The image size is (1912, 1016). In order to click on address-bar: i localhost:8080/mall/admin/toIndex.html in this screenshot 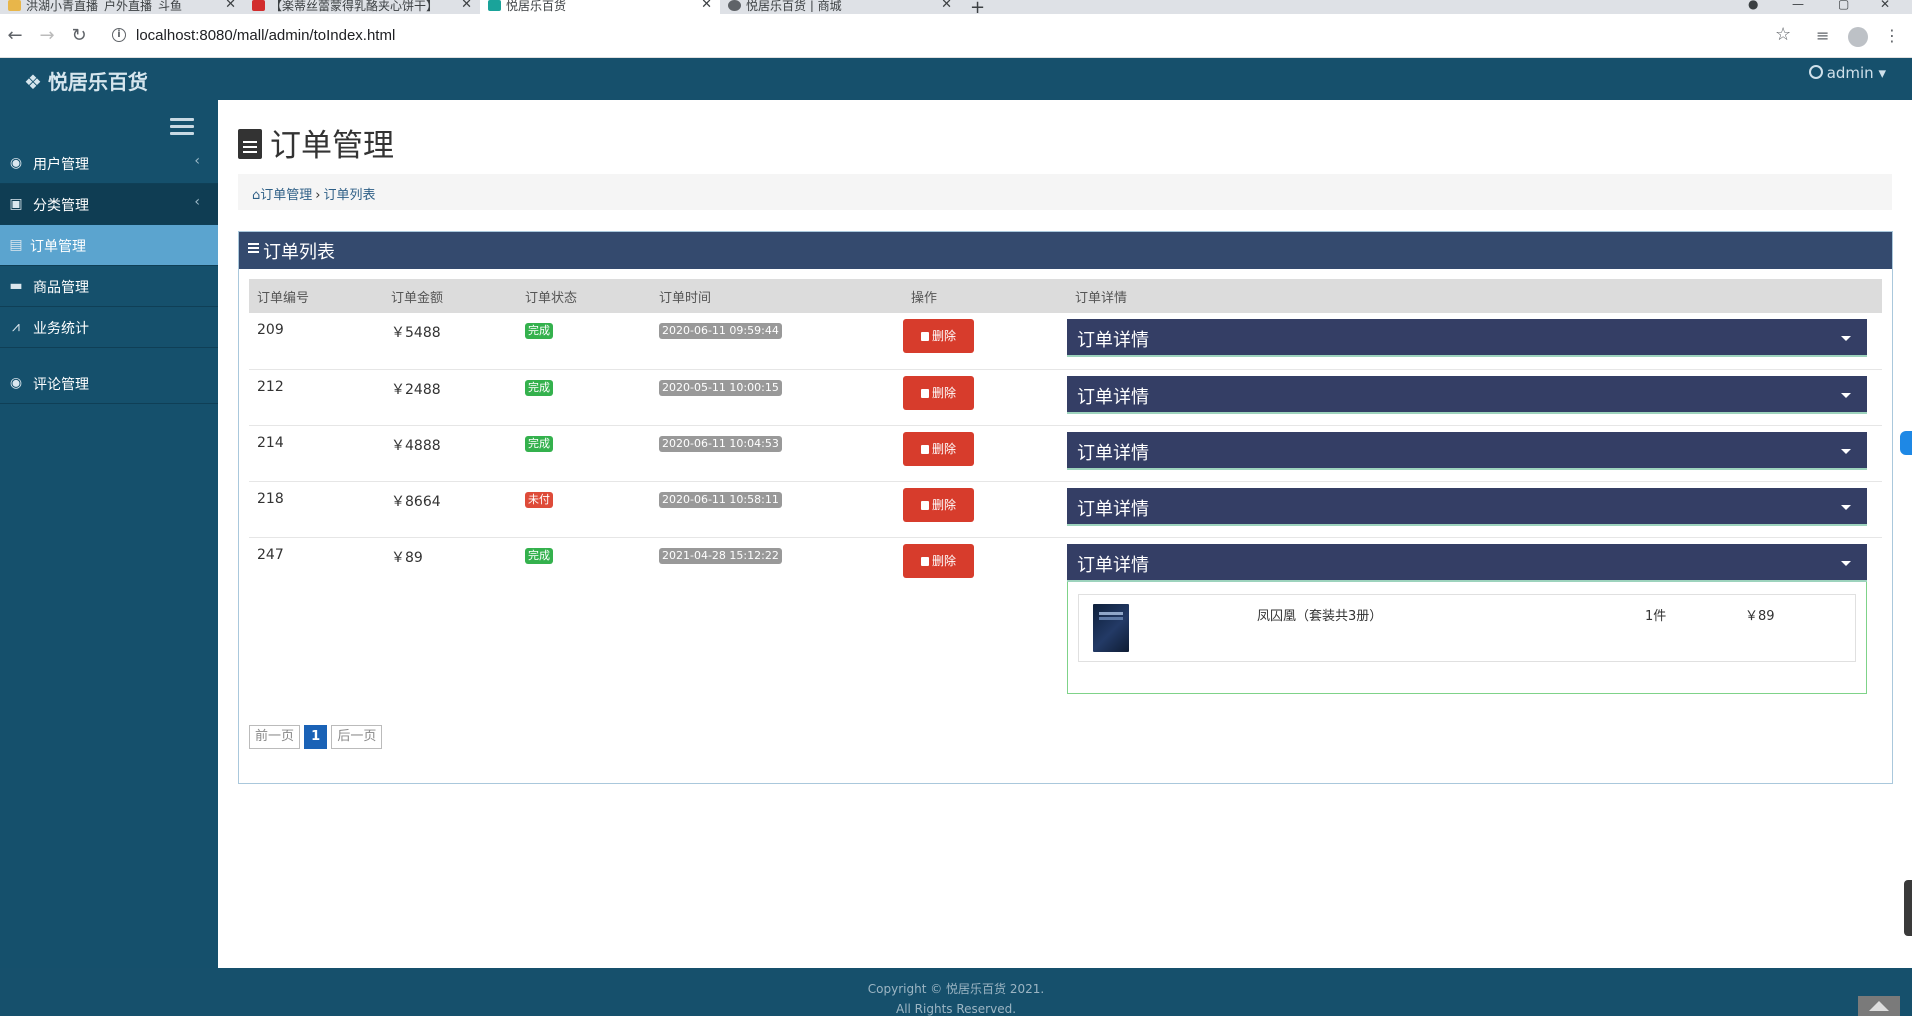, I will do `click(940, 36)`.